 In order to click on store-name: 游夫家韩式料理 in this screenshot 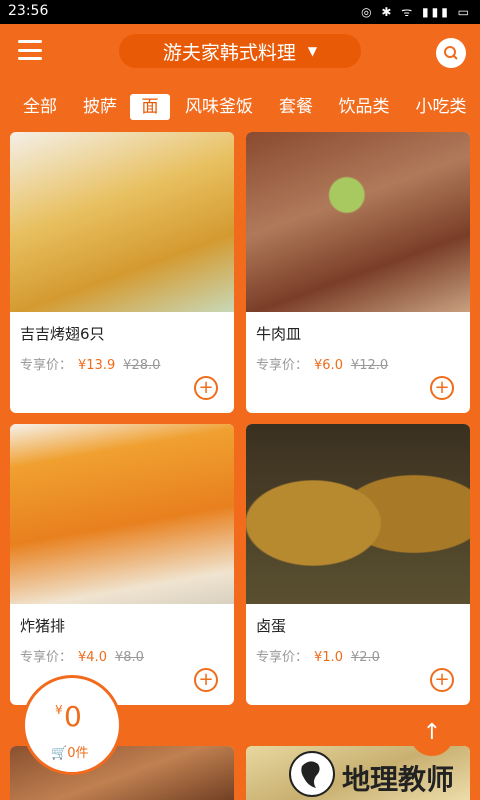, I will do `click(229, 52)`.